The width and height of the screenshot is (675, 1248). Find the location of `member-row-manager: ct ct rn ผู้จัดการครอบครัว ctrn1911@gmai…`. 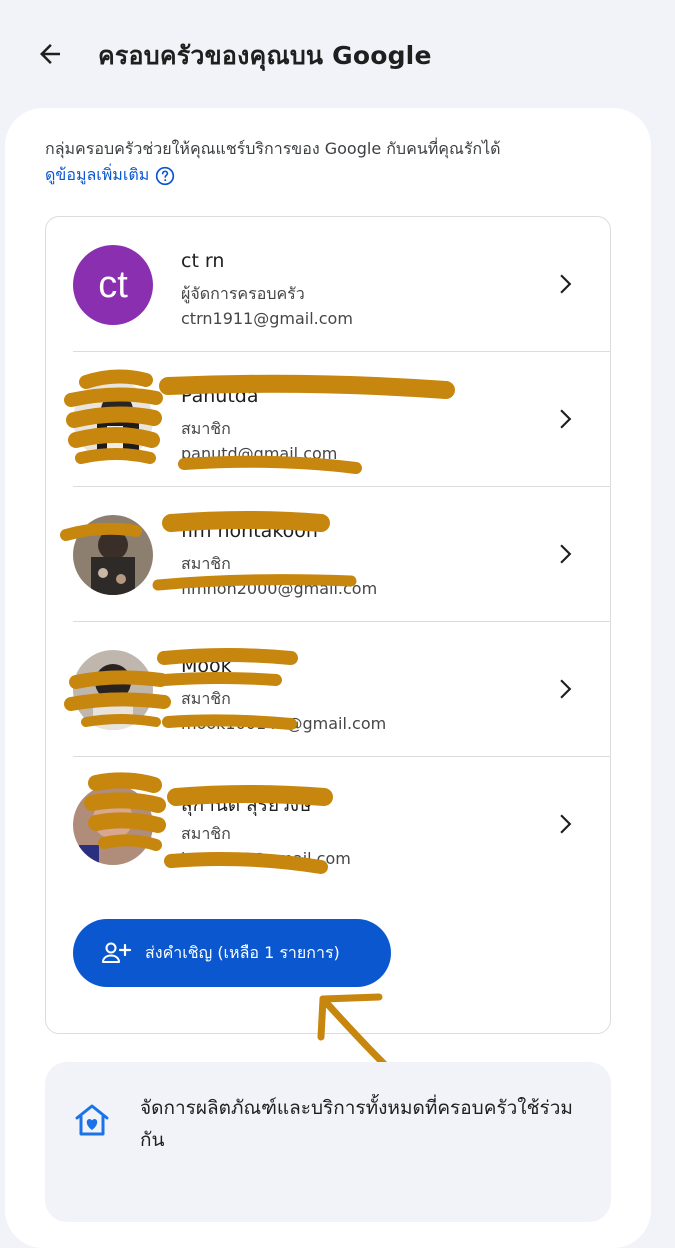

member-row-manager: ct ct rn ผู้จัดการครอบครัว ctrn1911@gmai… is located at coordinates (328, 284).